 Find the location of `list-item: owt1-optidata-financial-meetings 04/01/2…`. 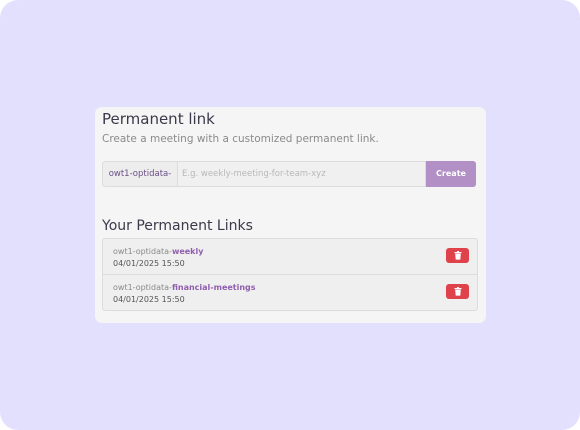

list-item: owt1-optidata-financial-meetings 04/01/2… is located at coordinates (290, 292).